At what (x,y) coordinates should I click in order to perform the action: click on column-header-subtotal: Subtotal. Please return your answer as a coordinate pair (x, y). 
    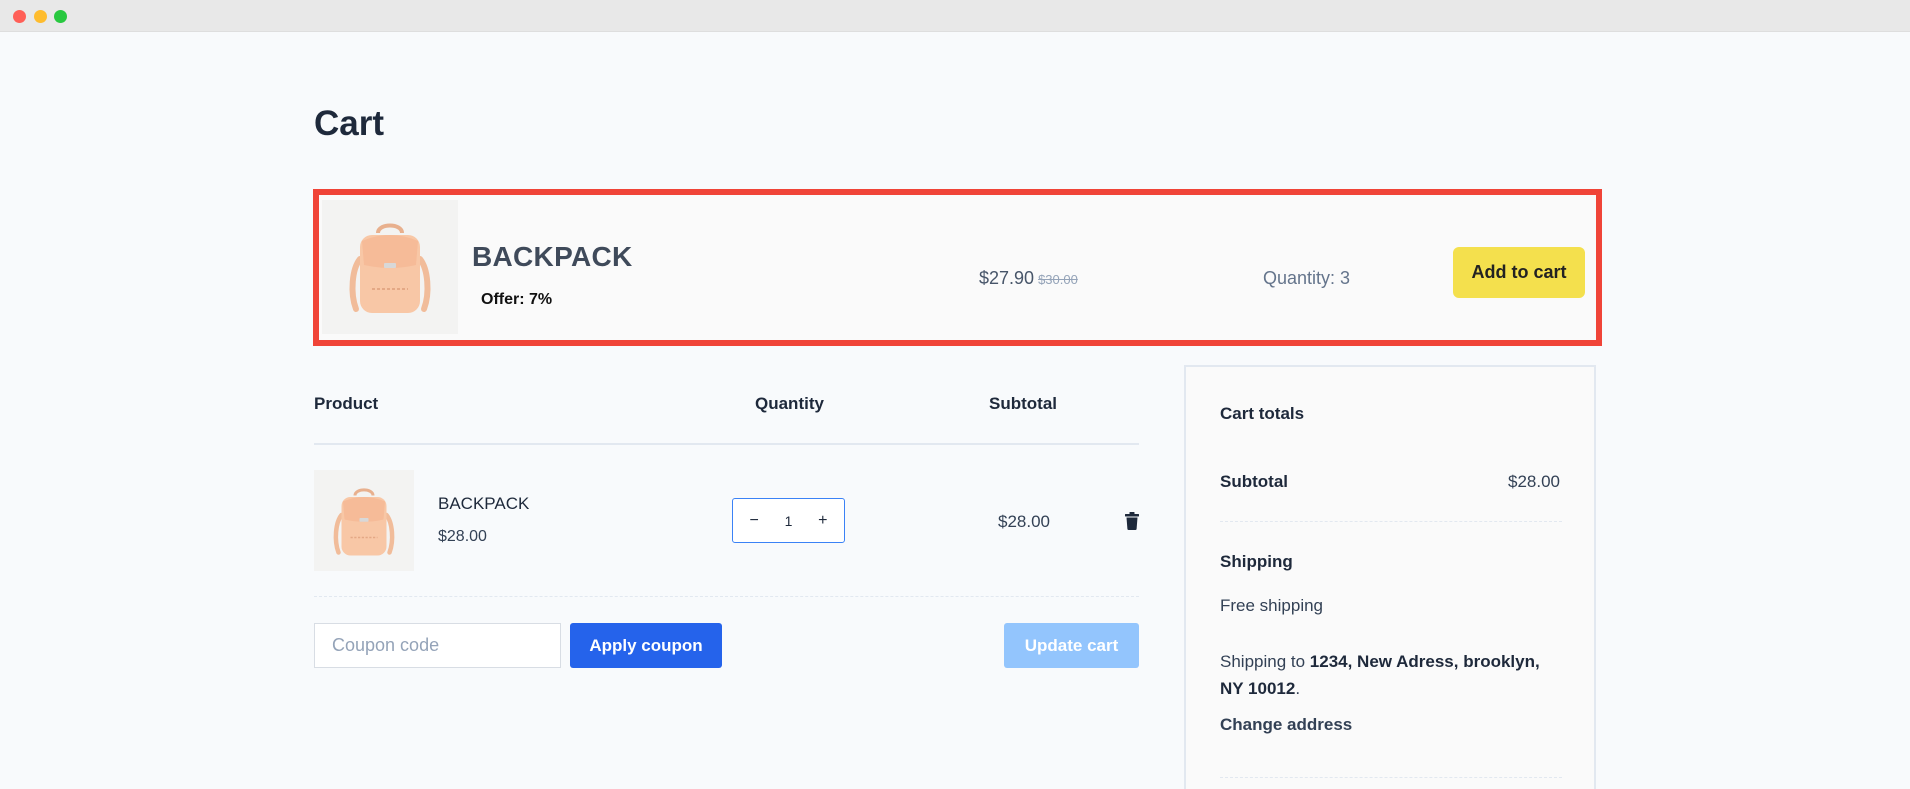
    Looking at the image, I should click on (1023, 403).